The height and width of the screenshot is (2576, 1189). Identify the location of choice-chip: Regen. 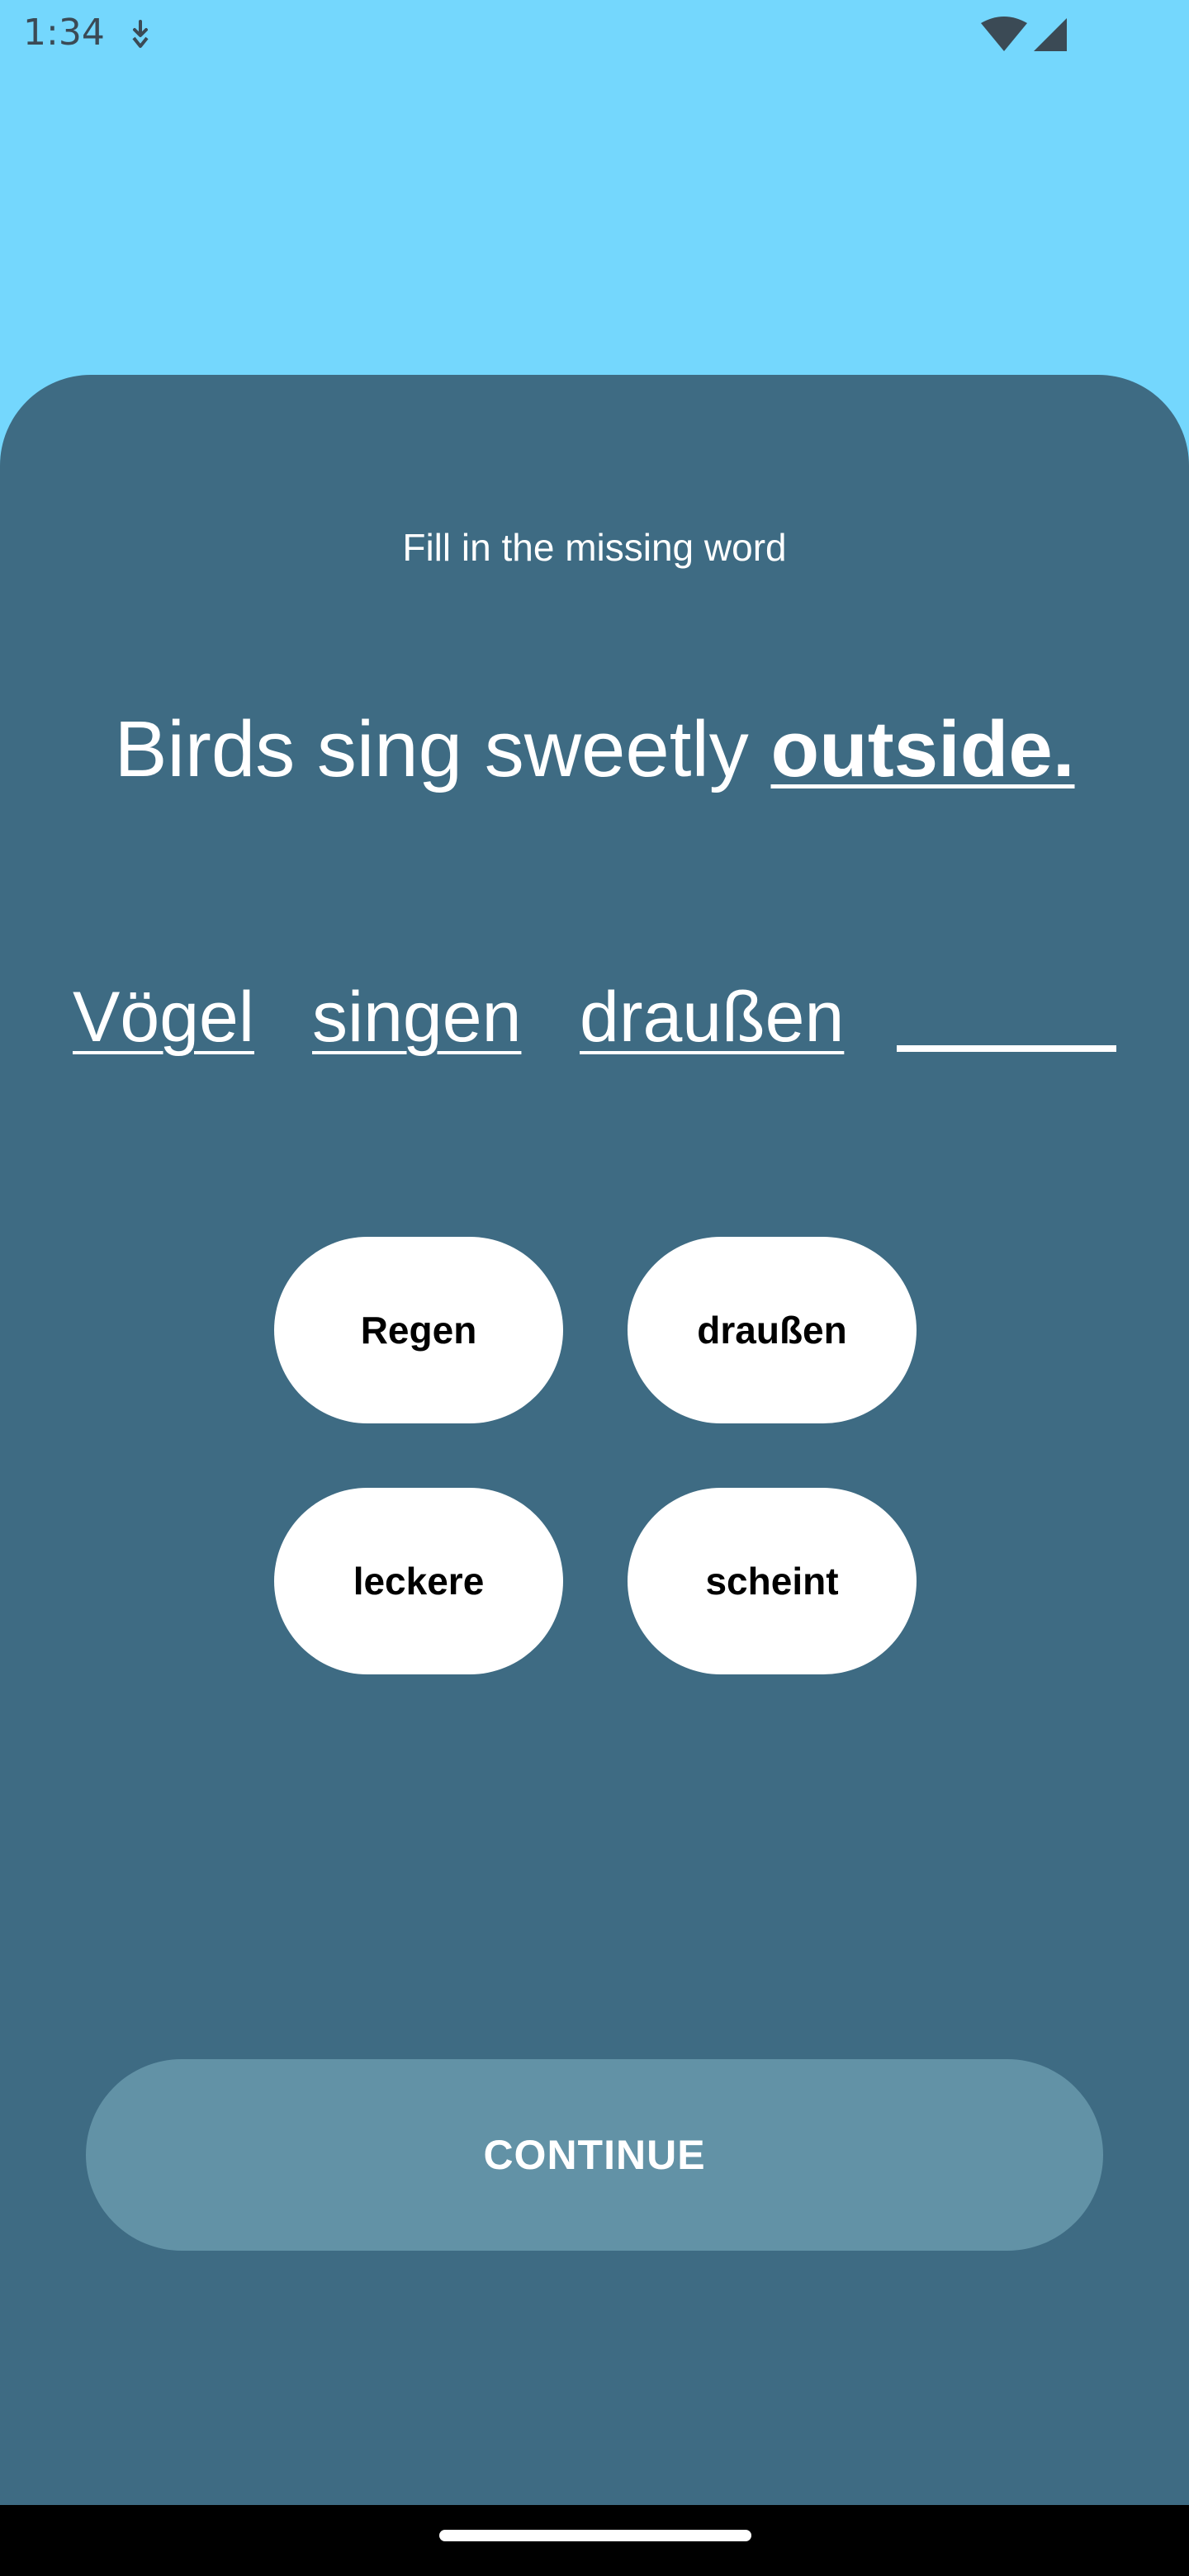
(418, 1330).